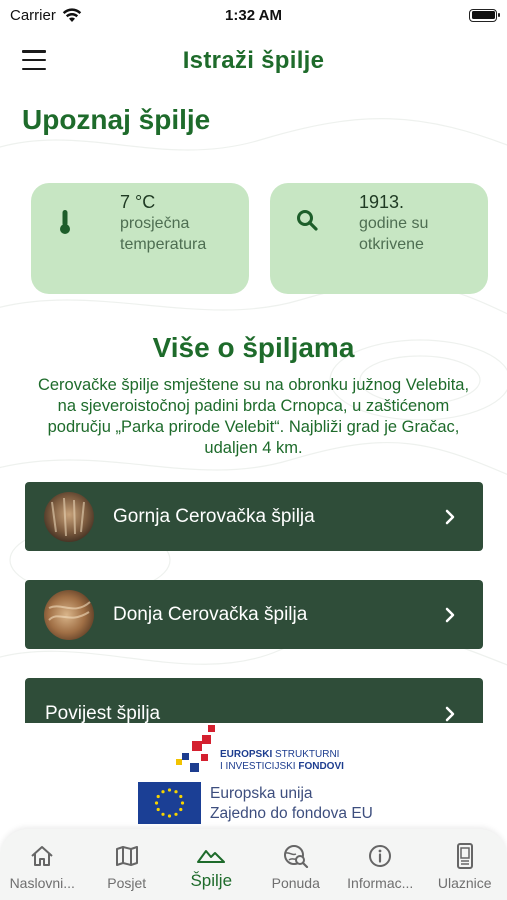  I want to click on stat-card-discovered: 1913. godine su otkrivene, so click(379, 238).